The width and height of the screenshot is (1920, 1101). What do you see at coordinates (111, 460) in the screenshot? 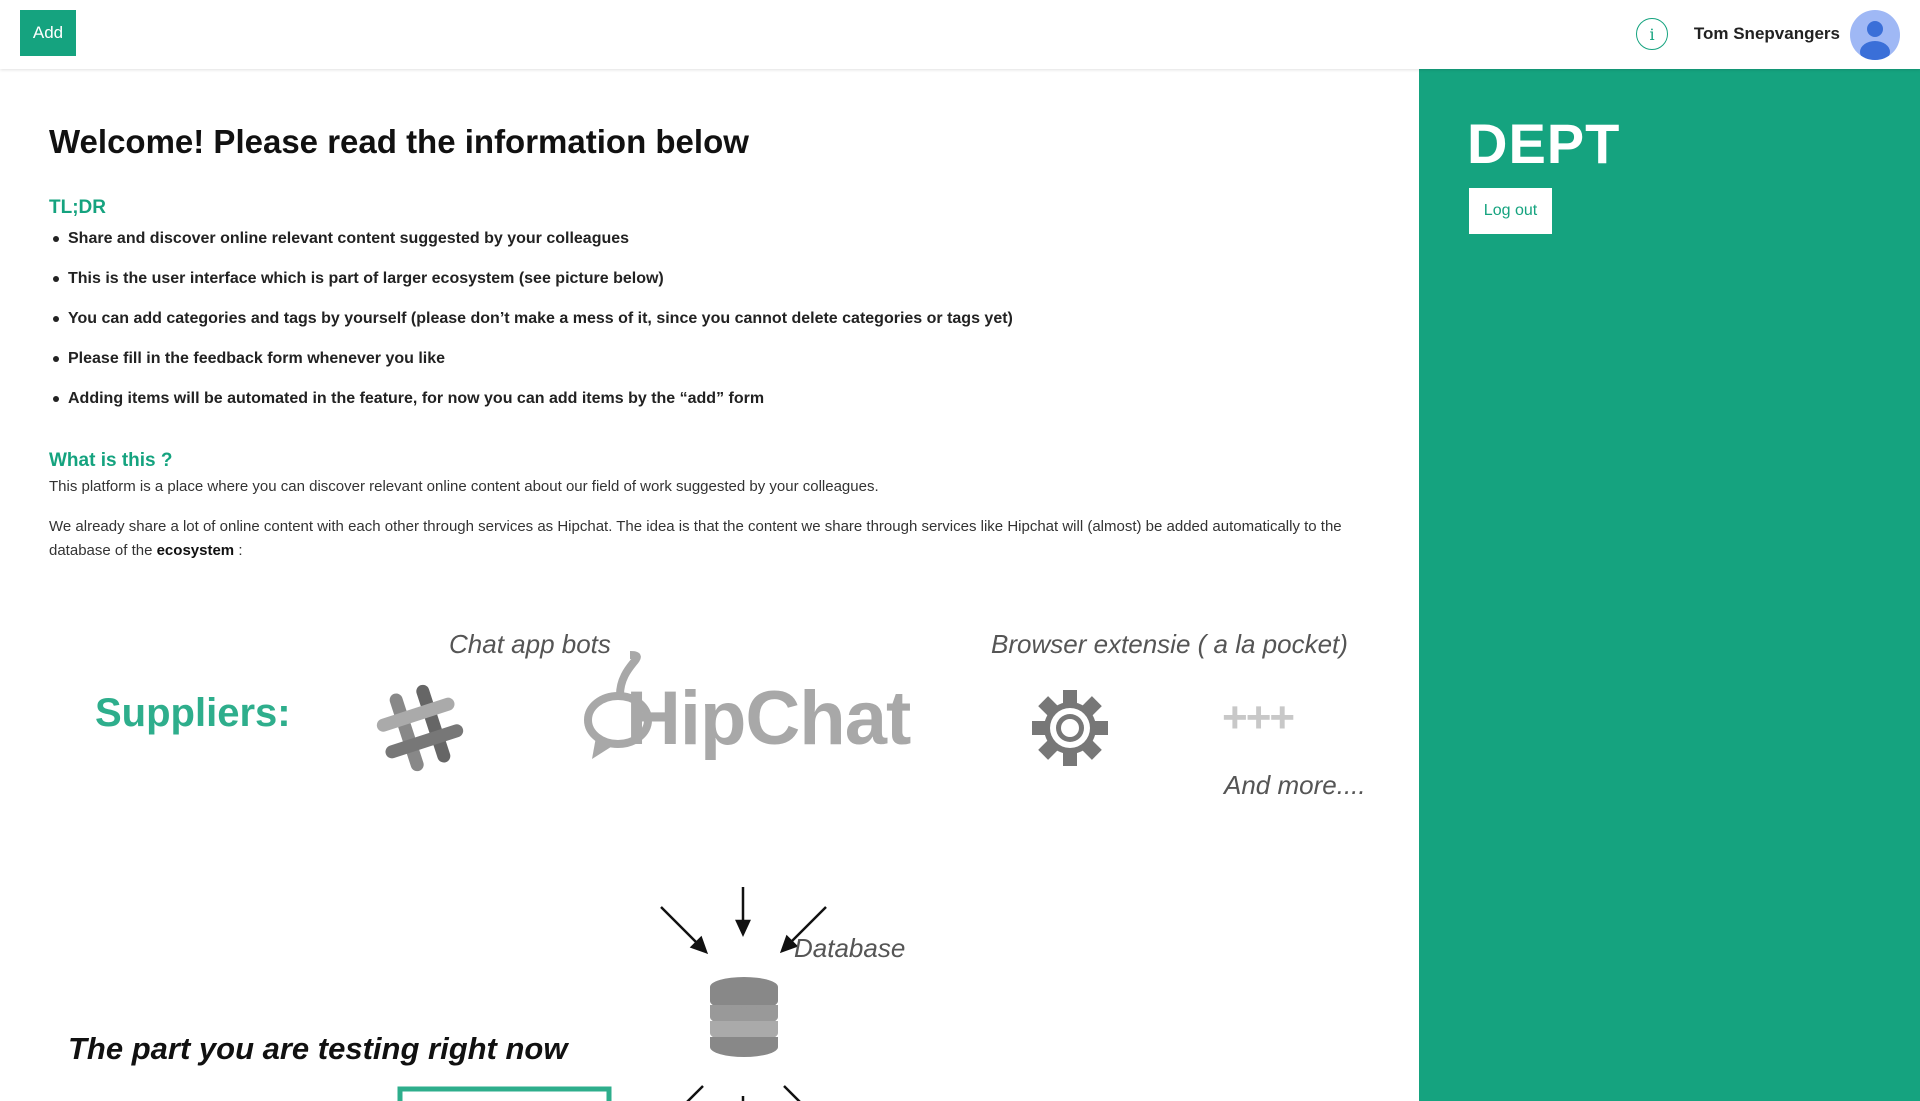
I see `what-is-this-heading: What is this ?` at bounding box center [111, 460].